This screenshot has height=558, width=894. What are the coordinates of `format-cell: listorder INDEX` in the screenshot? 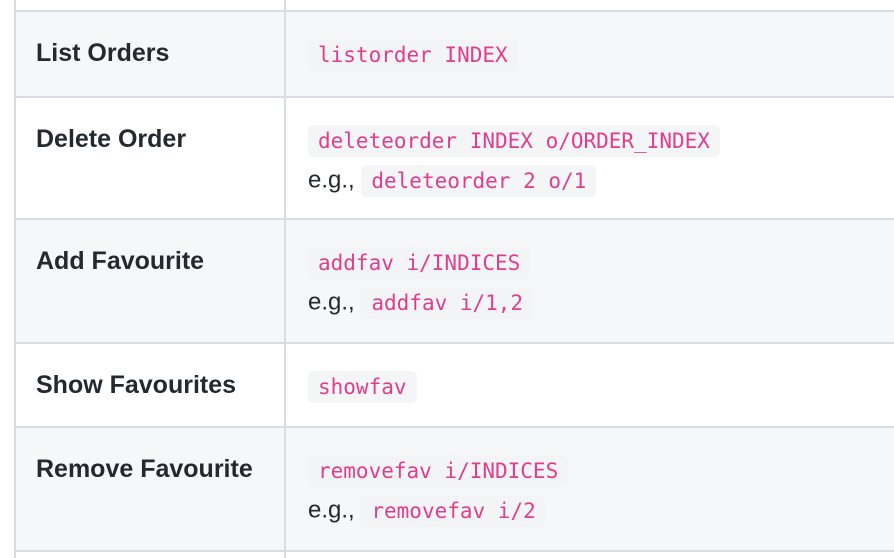 It's located at (590, 54).